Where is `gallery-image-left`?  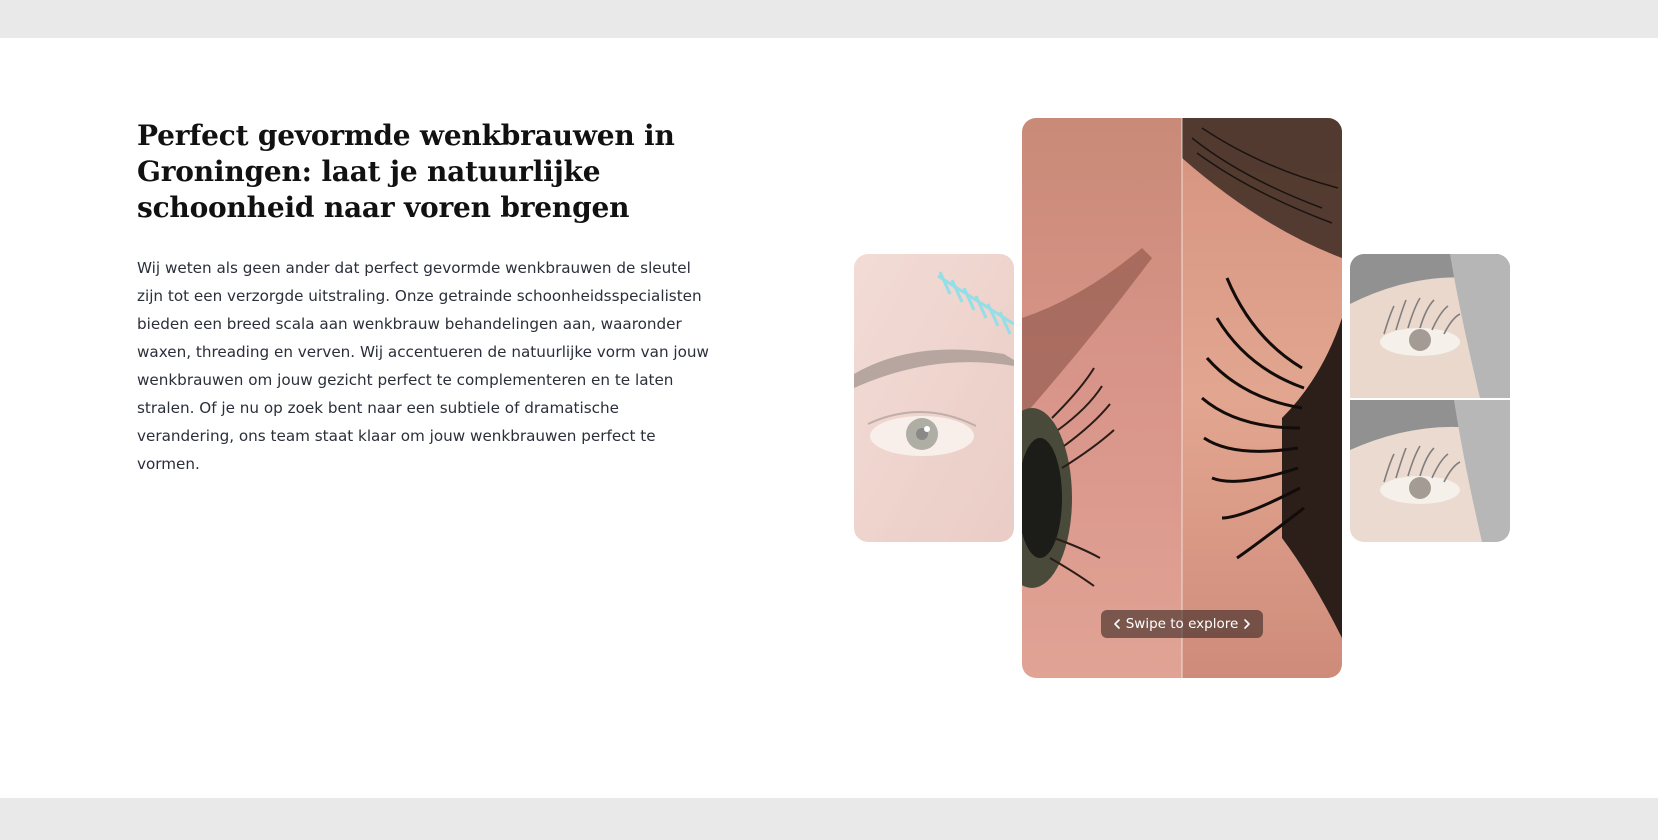 gallery-image-left is located at coordinates (934, 398).